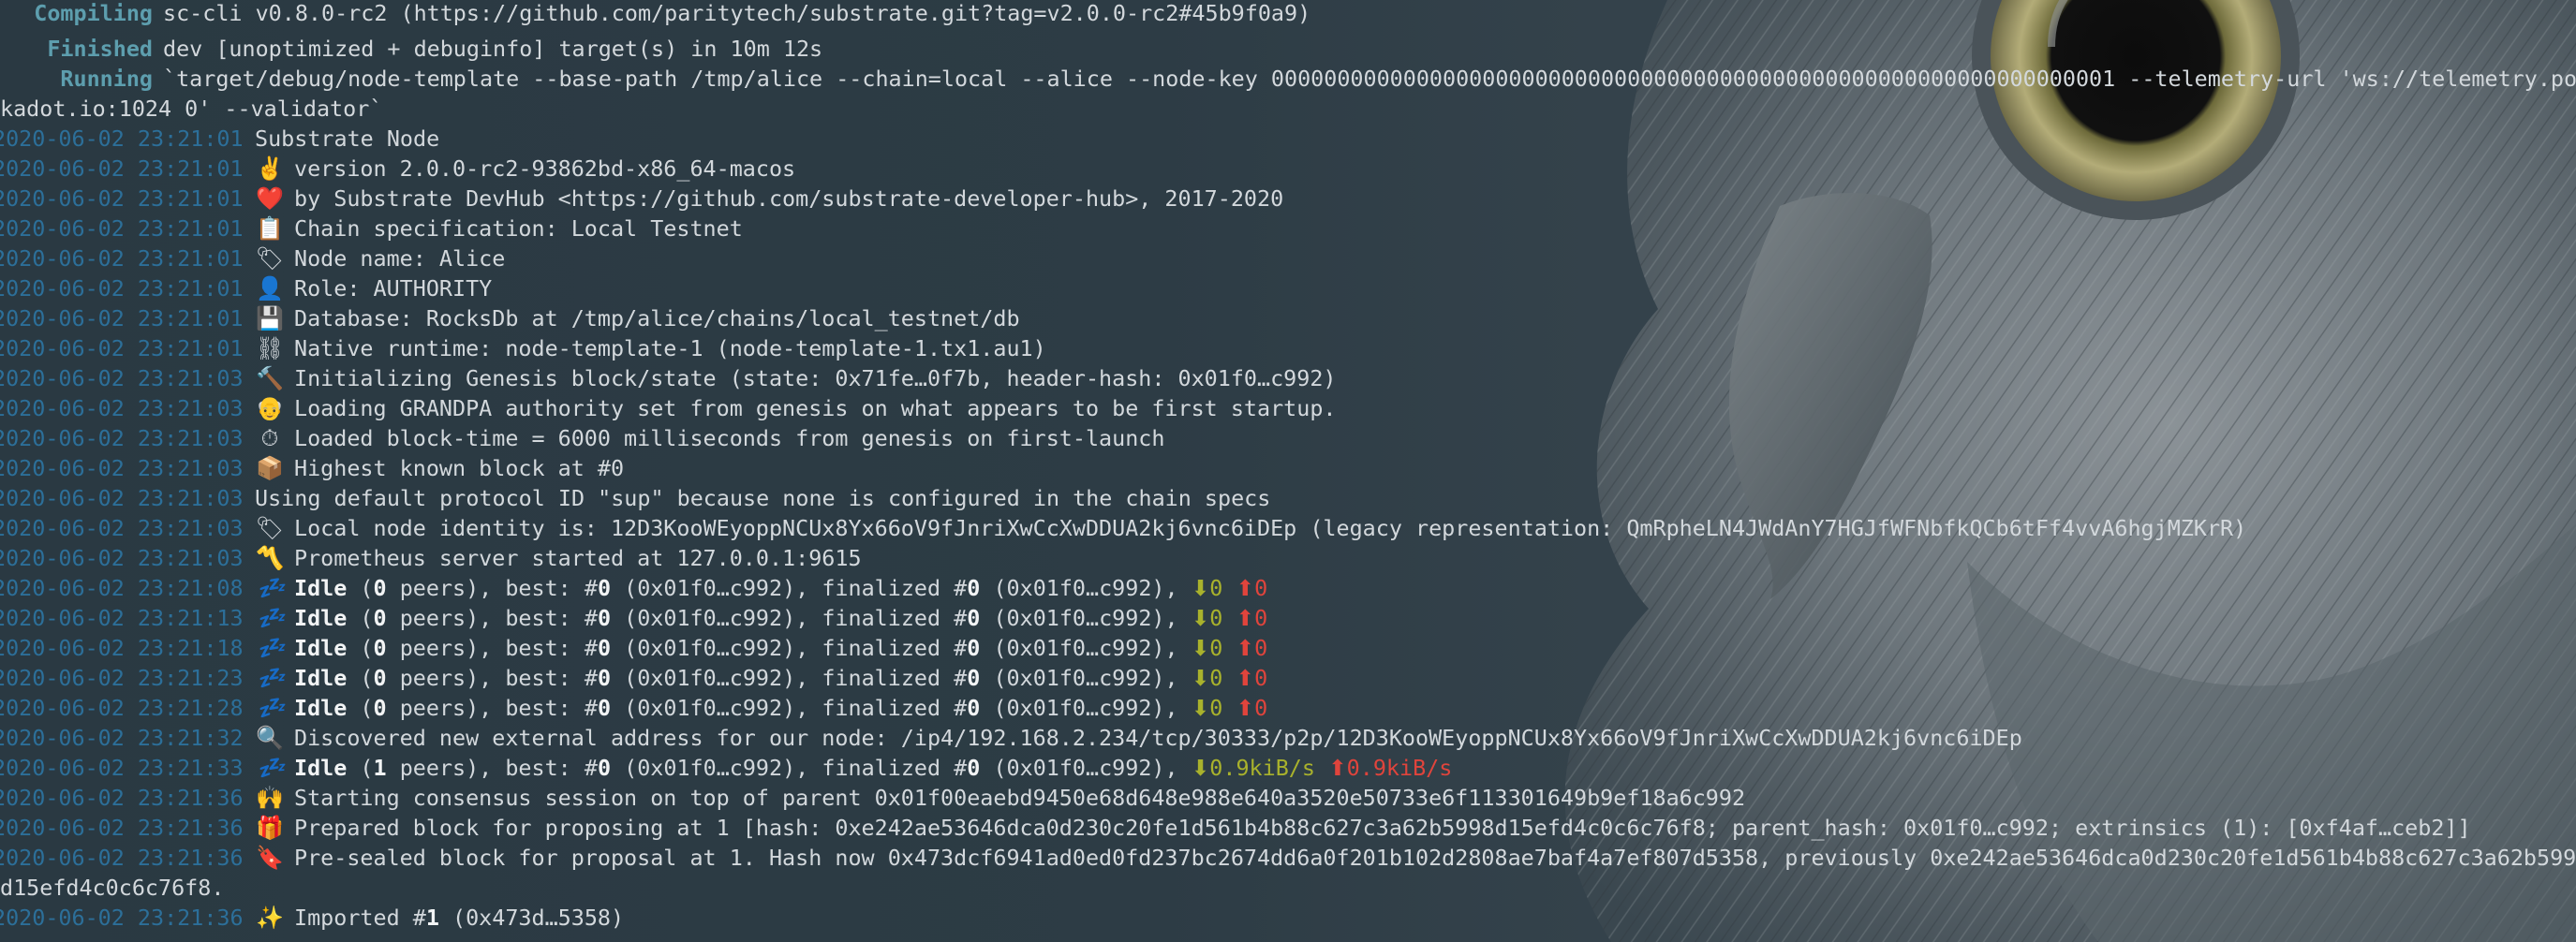  Describe the element at coordinates (270, 918) in the screenshot. I see `sparkles-icon: ✨` at that location.